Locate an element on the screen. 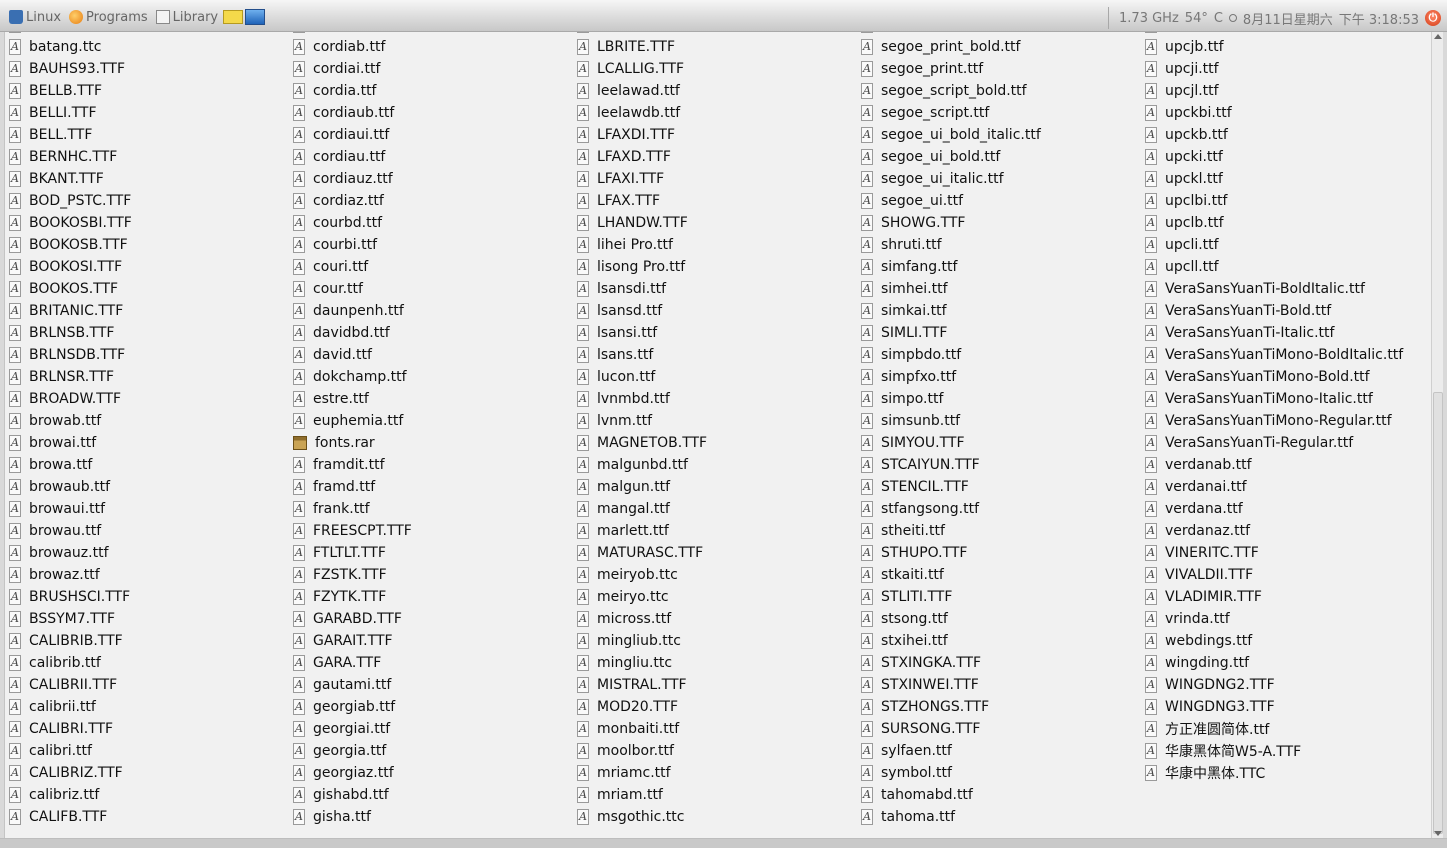 Image resolution: width=1447 pixels, height=848 pixels. file-item: A LFAXI.TTF is located at coordinates (620, 179).